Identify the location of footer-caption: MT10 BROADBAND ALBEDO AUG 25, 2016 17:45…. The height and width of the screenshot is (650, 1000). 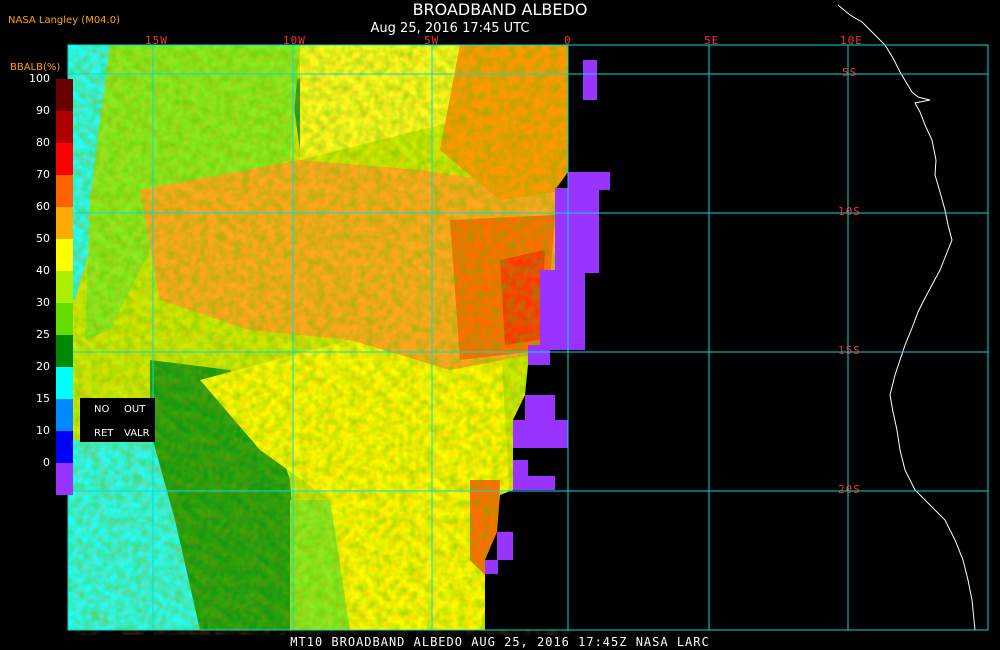
(500, 642).